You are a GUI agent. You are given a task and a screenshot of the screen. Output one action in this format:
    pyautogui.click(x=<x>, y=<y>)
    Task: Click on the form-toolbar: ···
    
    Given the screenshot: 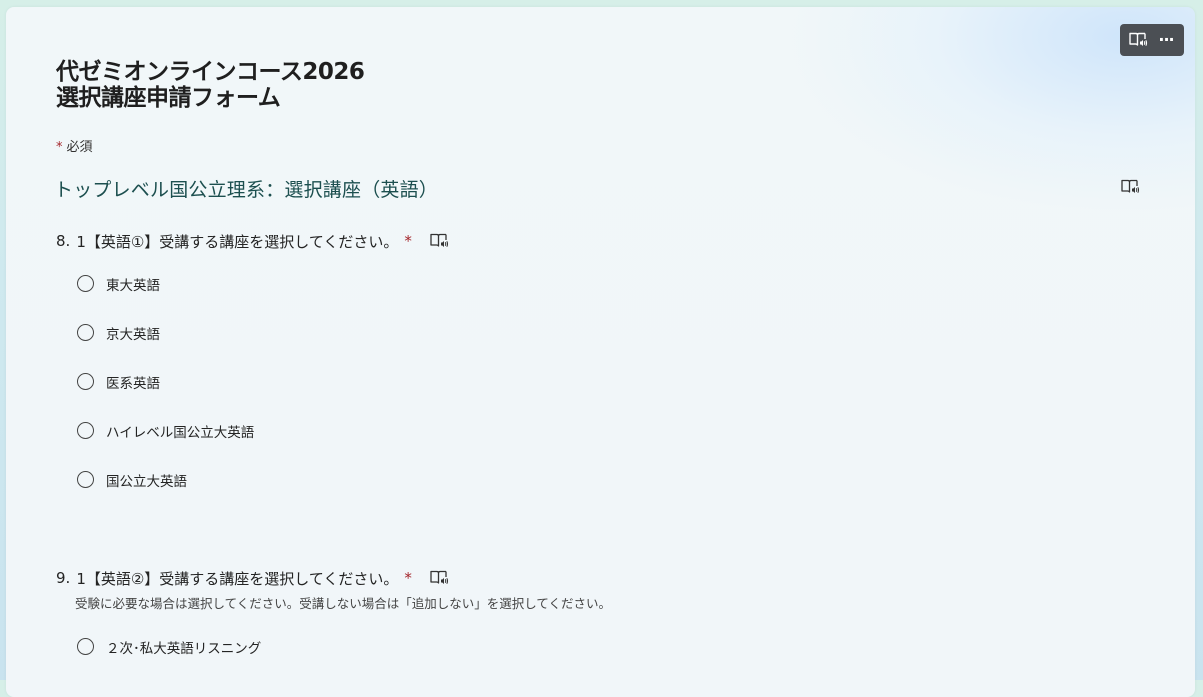 What is the action you would take?
    pyautogui.click(x=1152, y=40)
    